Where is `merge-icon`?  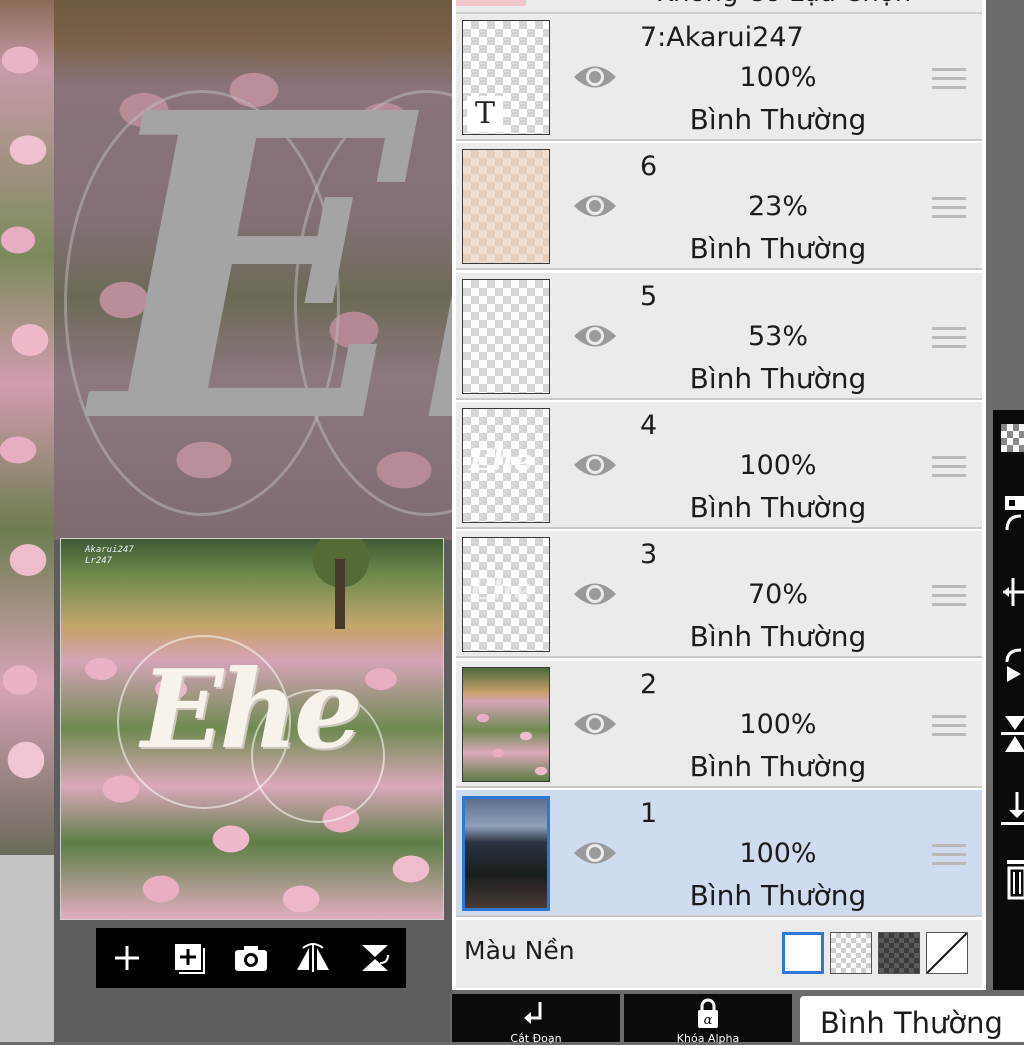 merge-icon is located at coordinates (1012, 733).